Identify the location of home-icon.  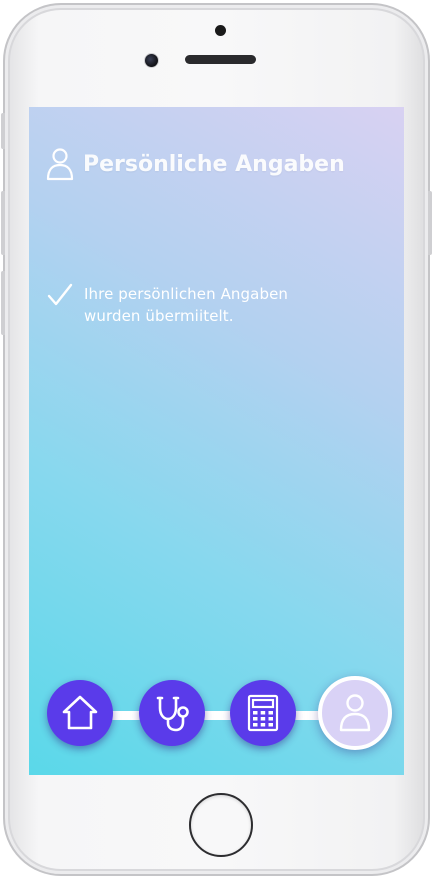
(80, 712).